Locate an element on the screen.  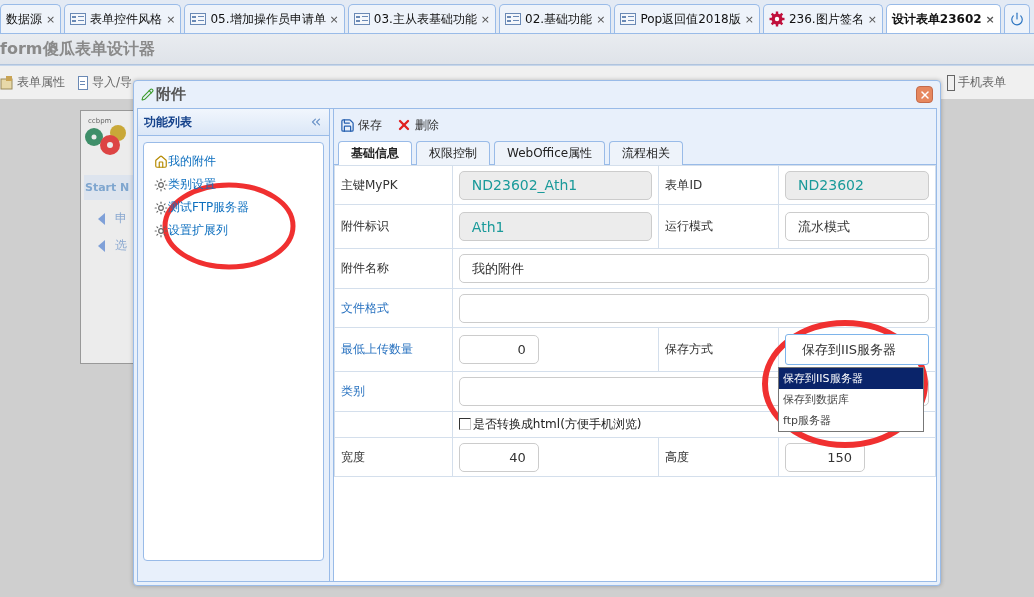
tab is located at coordinates (1016, 18).